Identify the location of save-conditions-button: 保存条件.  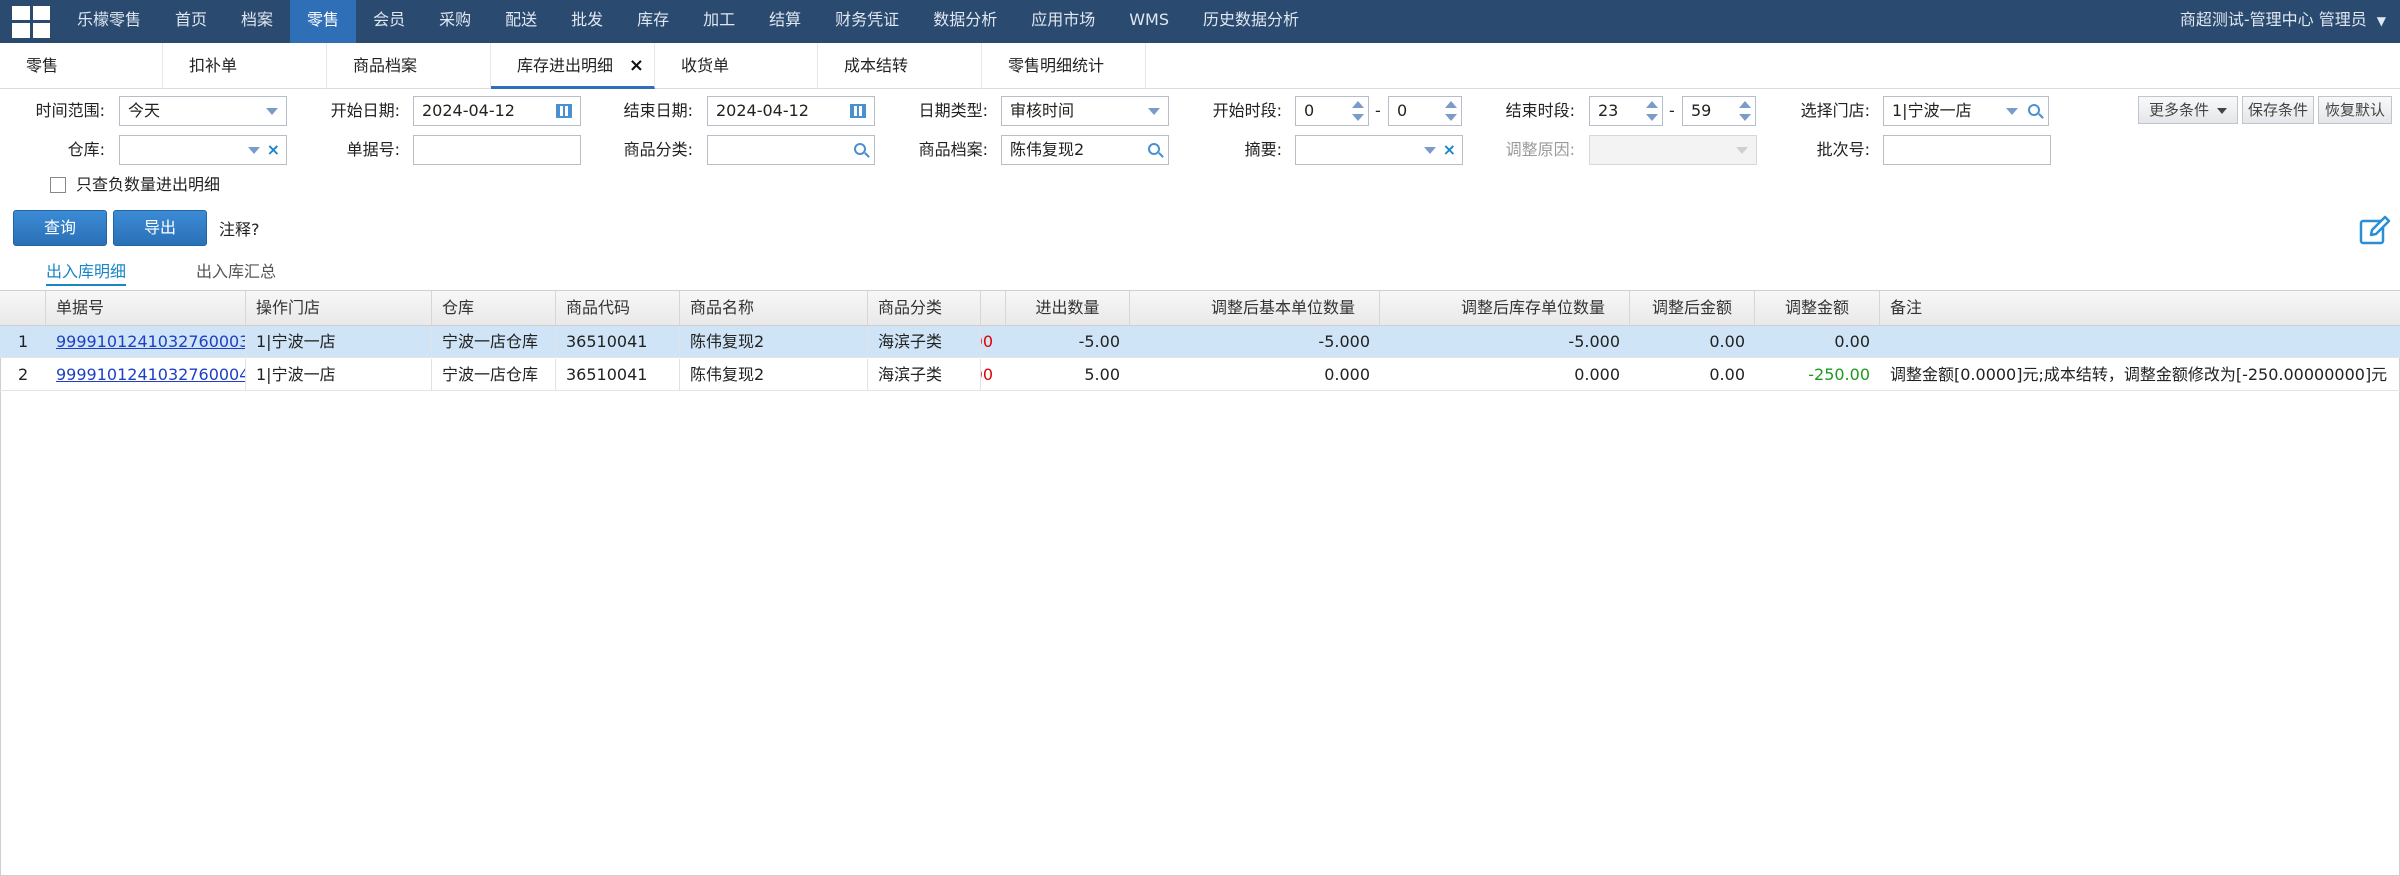
(2278, 110).